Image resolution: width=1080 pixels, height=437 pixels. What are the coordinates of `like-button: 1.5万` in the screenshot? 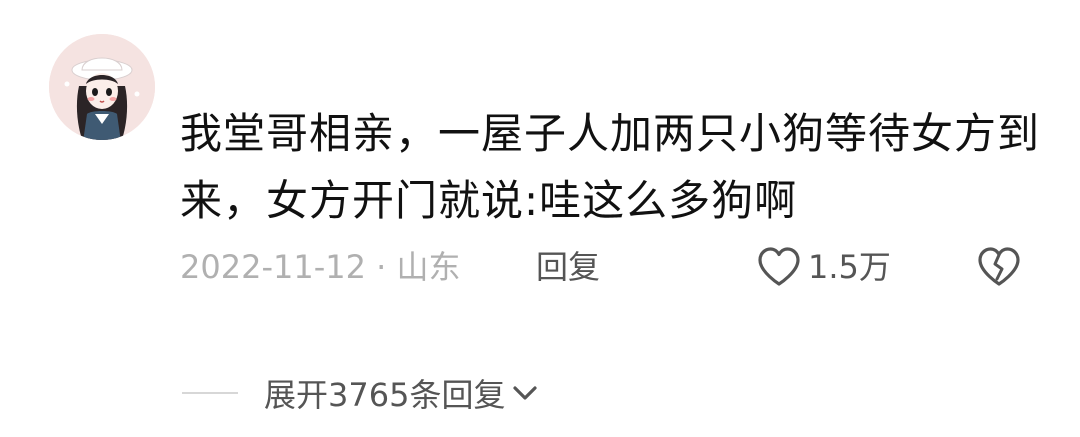 It's located at (823, 267).